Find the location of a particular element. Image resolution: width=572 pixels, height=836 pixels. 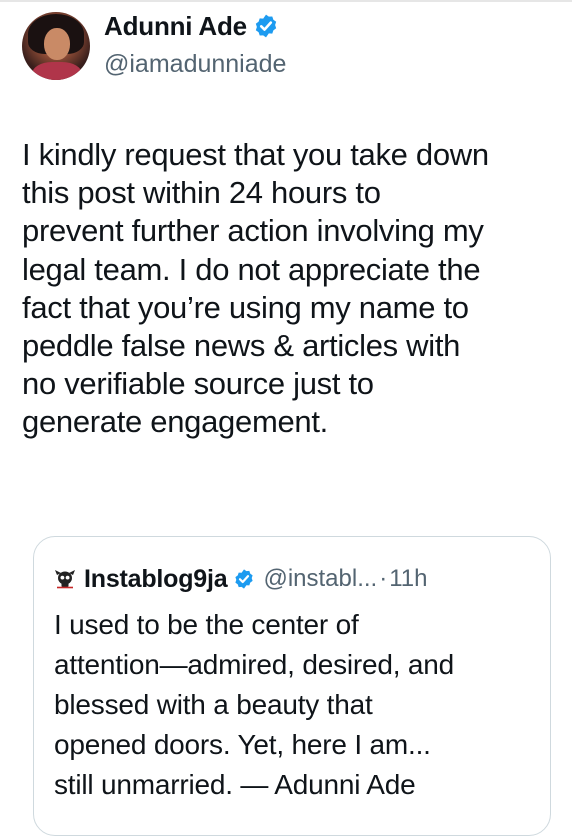

quoted-text-line: attention—admired, desired, and is located at coordinates (254, 664).